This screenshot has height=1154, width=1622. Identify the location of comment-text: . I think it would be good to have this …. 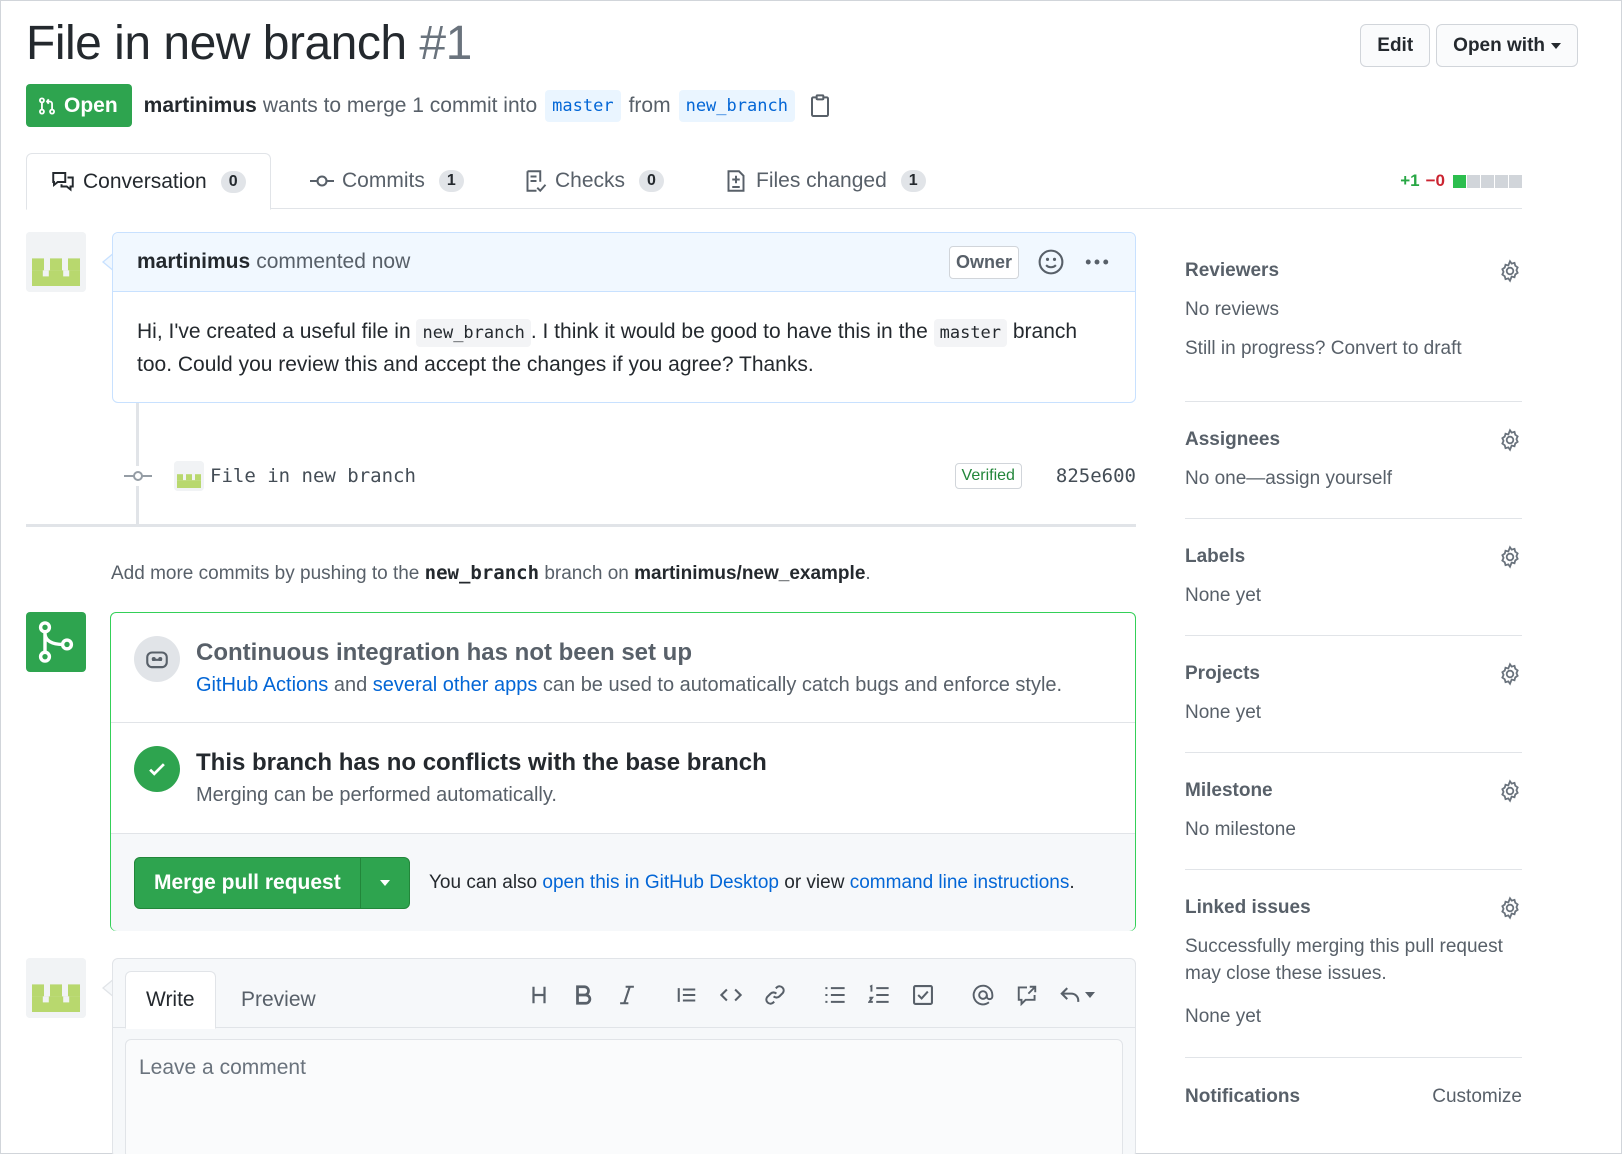
(732, 331).